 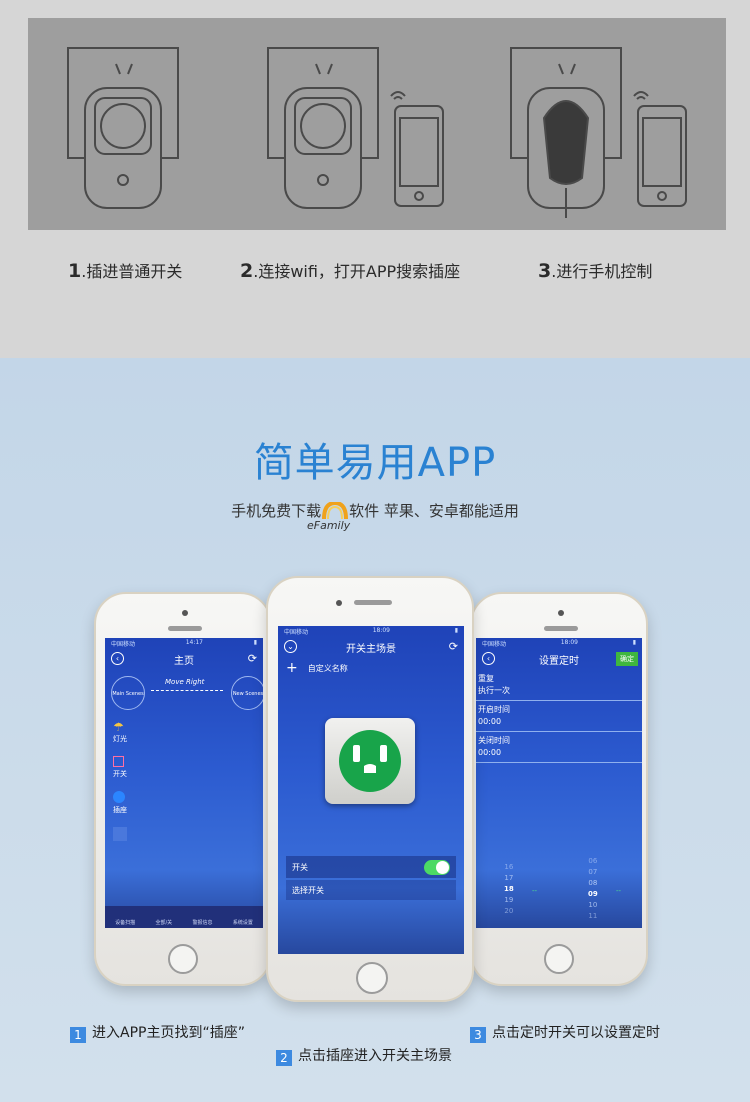 What do you see at coordinates (565, 1032) in the screenshot?
I see `caption-3: 3 点击定时开关可以设置定时` at bounding box center [565, 1032].